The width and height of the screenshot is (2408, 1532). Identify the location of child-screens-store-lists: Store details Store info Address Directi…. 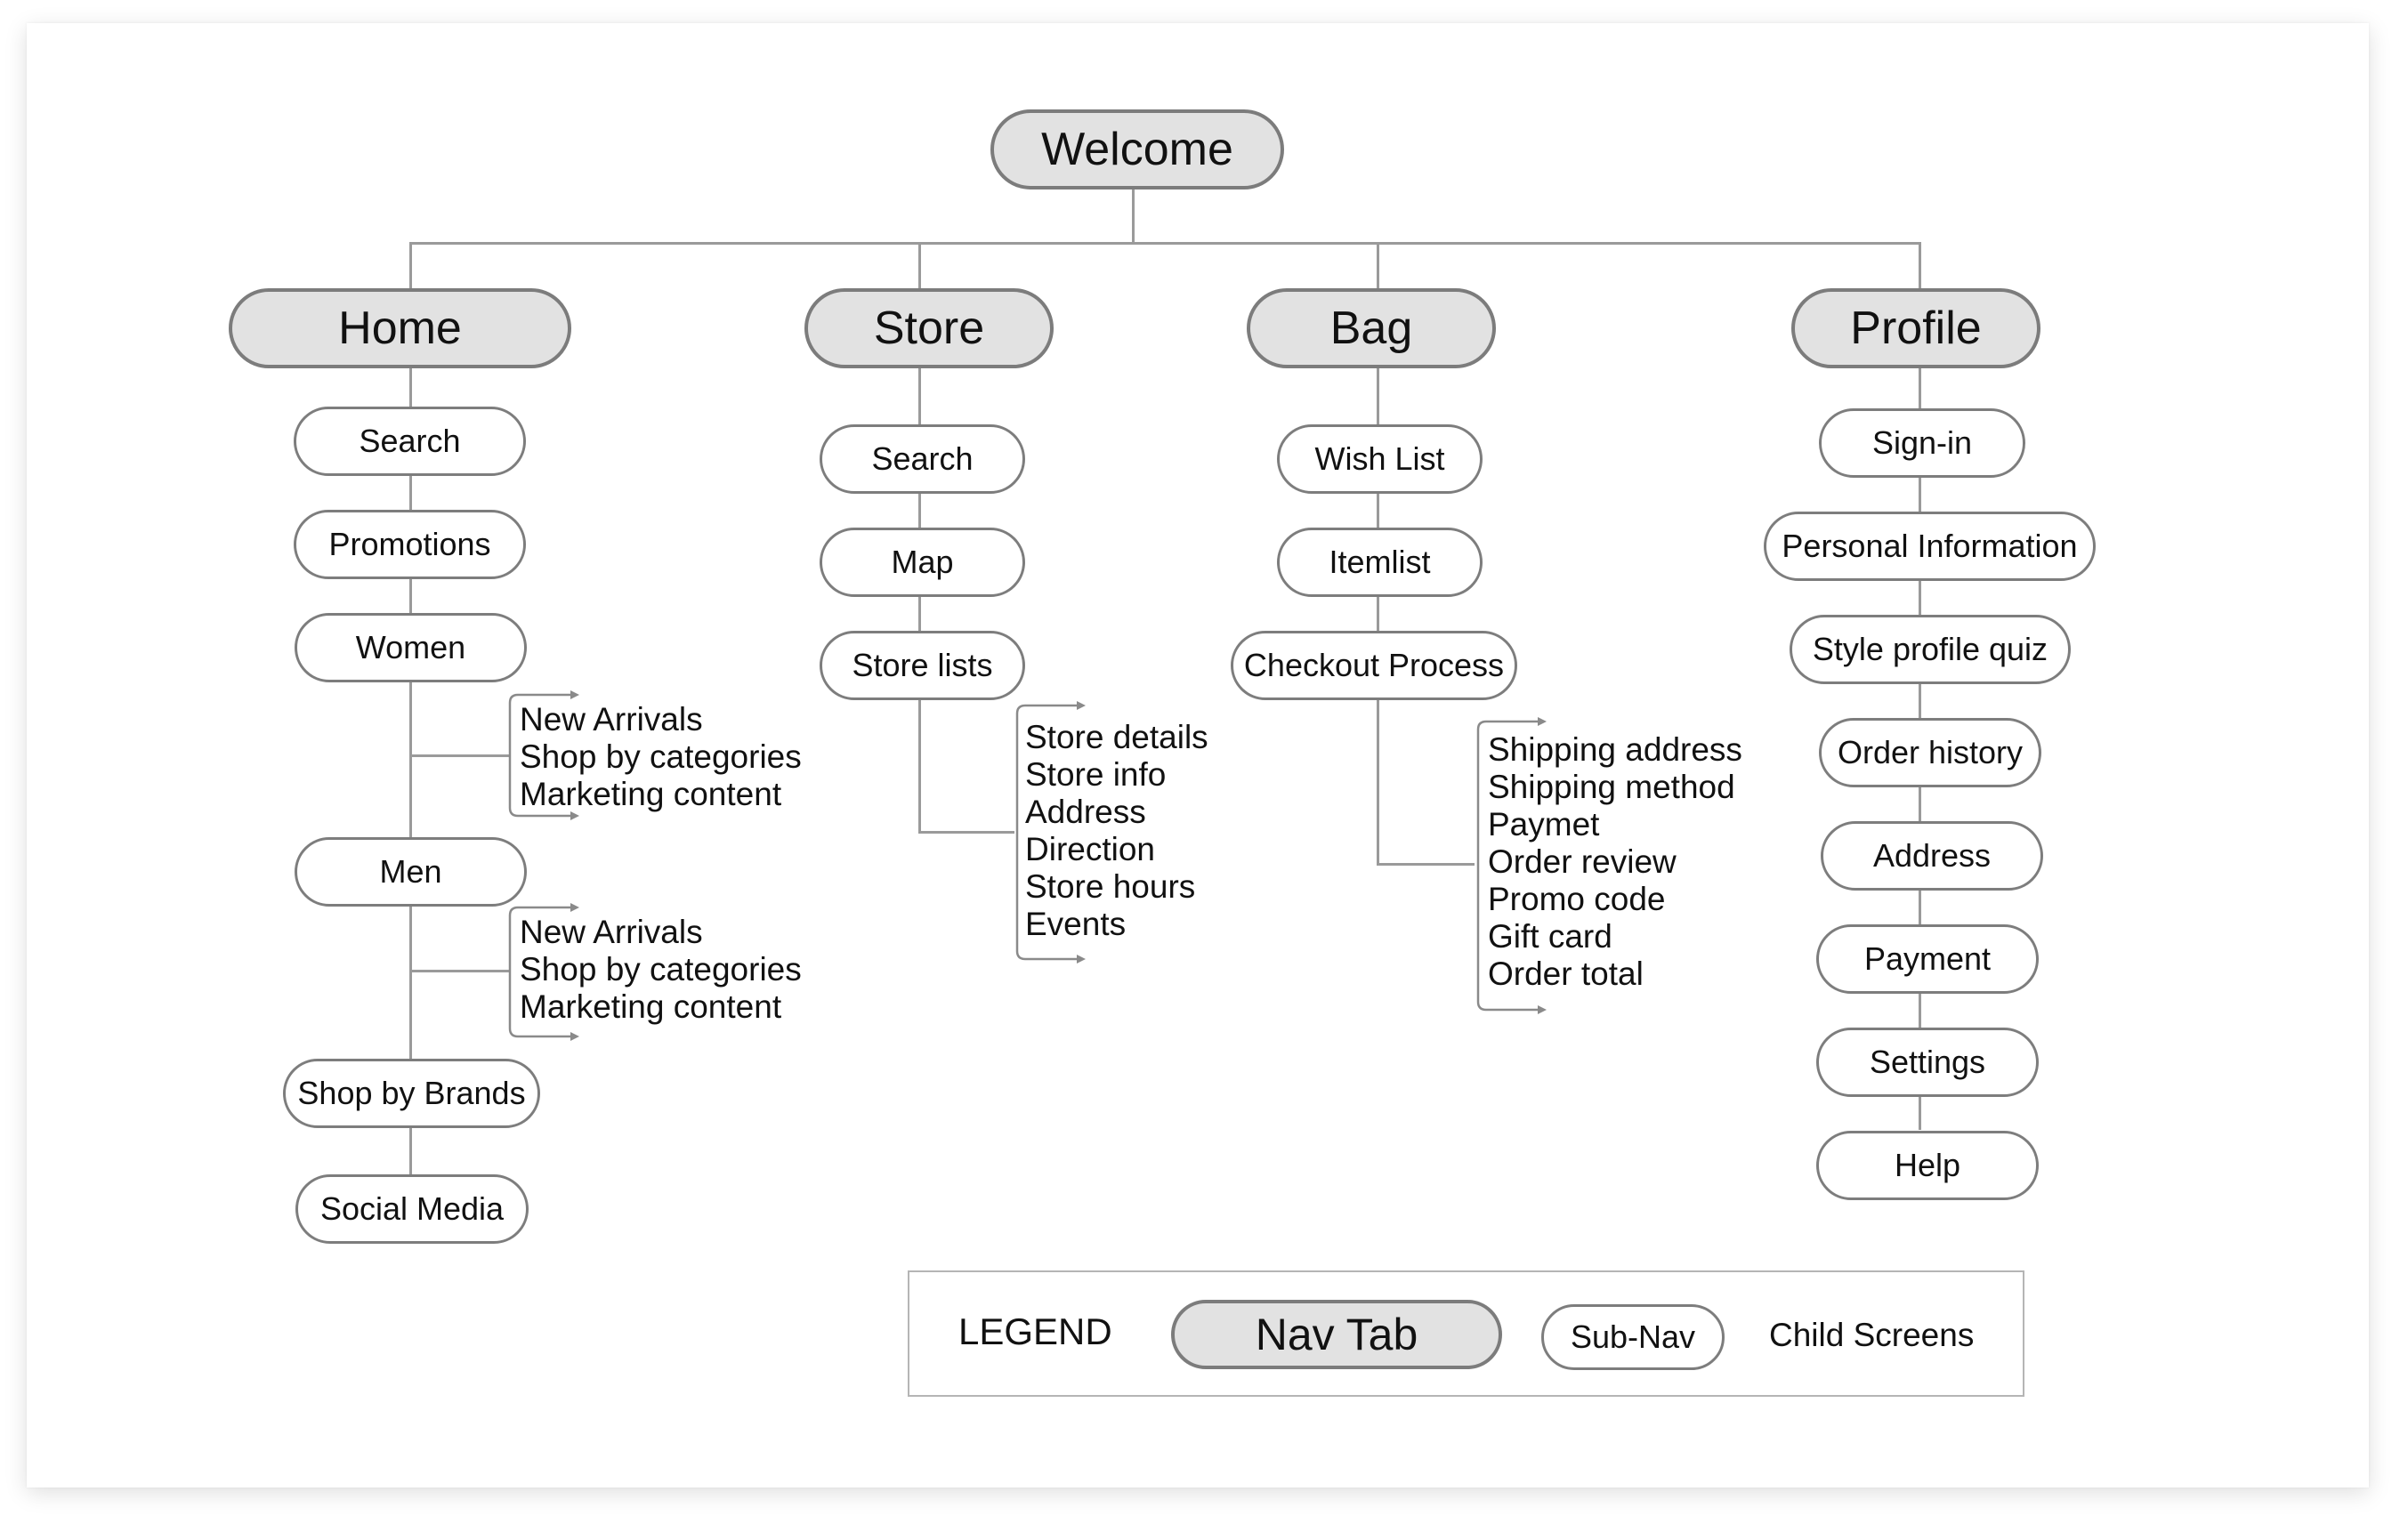
(1116, 831).